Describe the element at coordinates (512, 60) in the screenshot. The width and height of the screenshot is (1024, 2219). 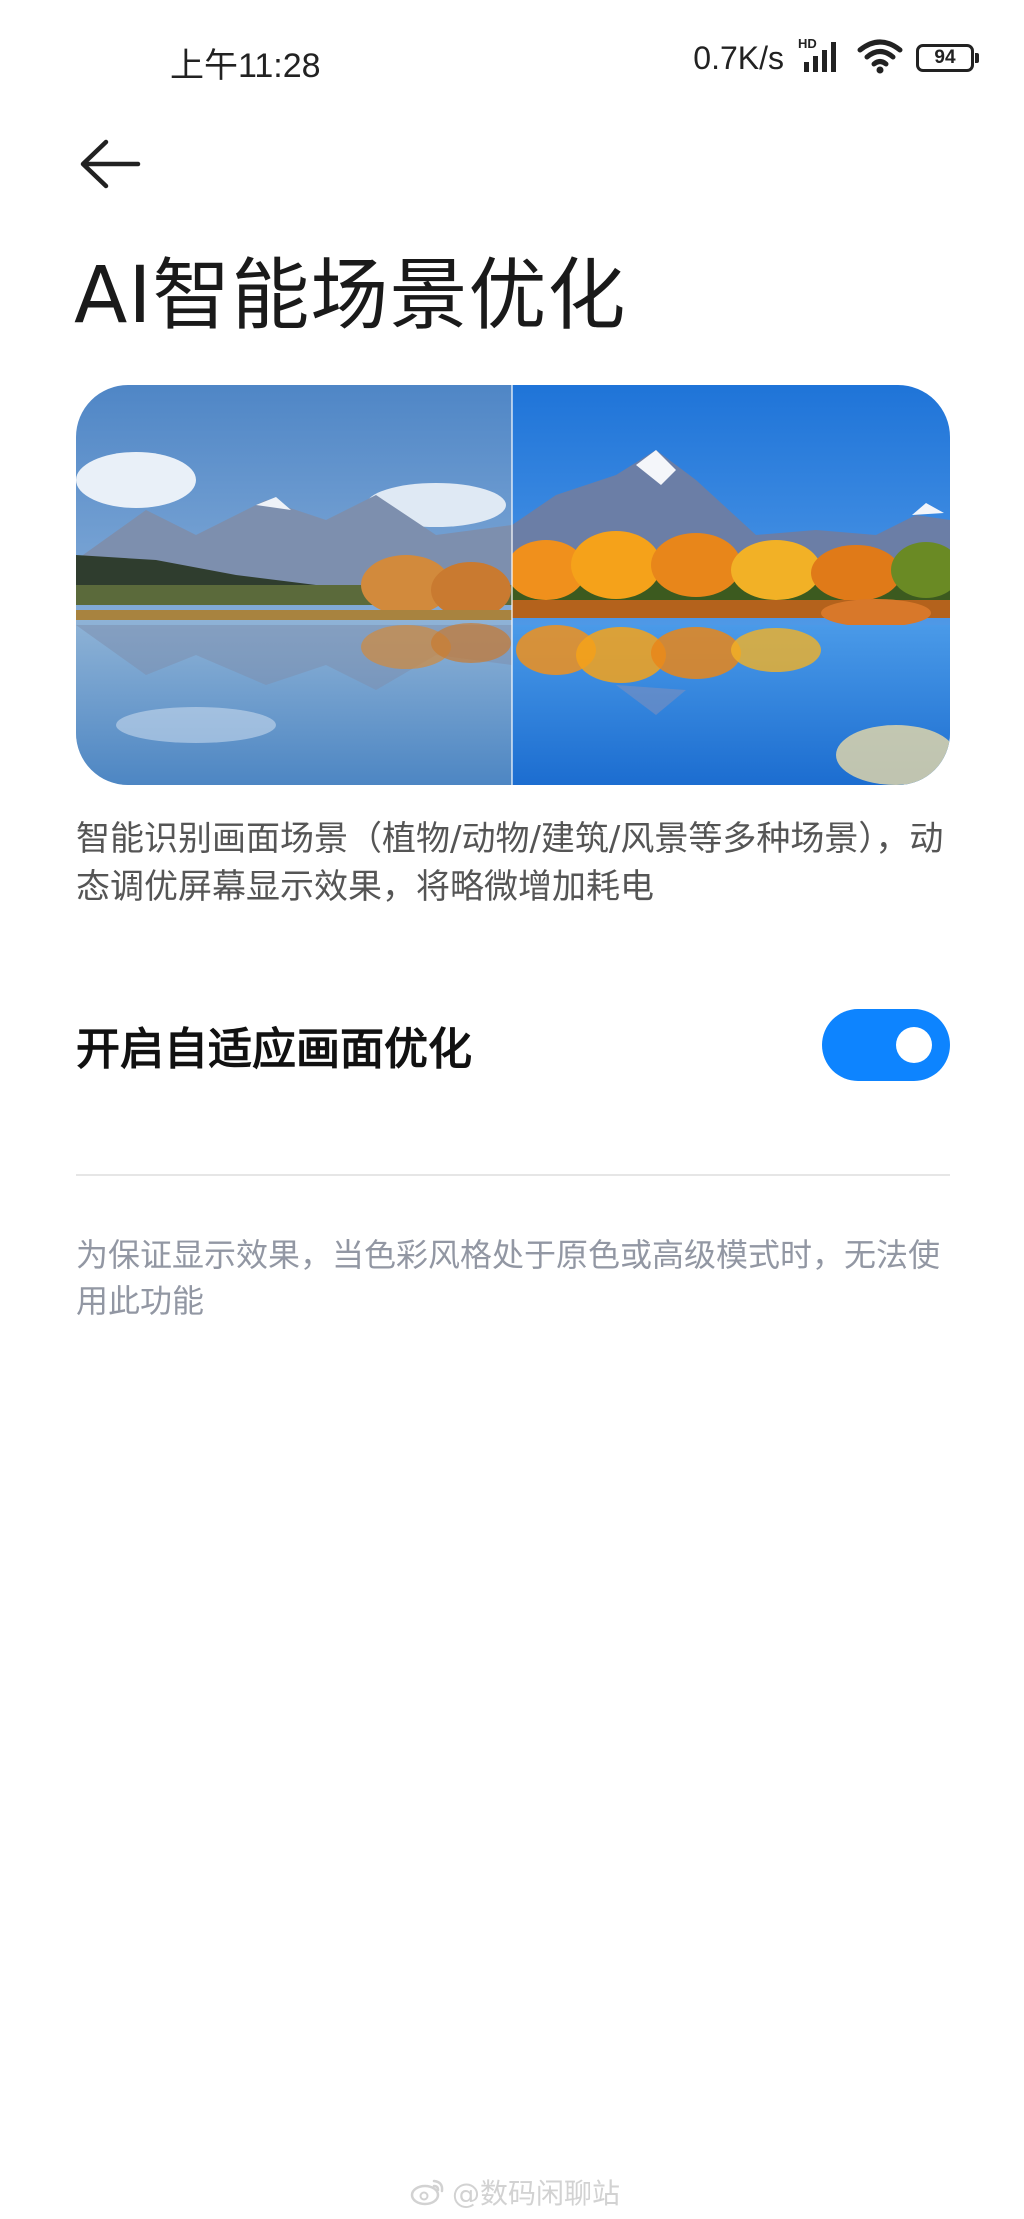
I see `status-bar: 上午11:28 0.7K/s HD 94` at that location.